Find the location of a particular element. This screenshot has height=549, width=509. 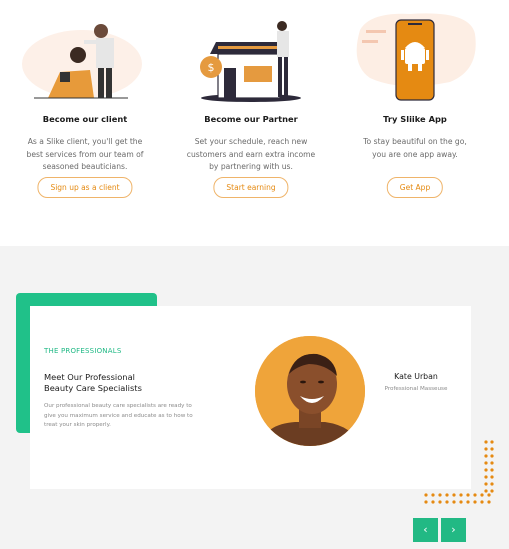

chevron-left-icon: ‹ is located at coordinates (425, 529).